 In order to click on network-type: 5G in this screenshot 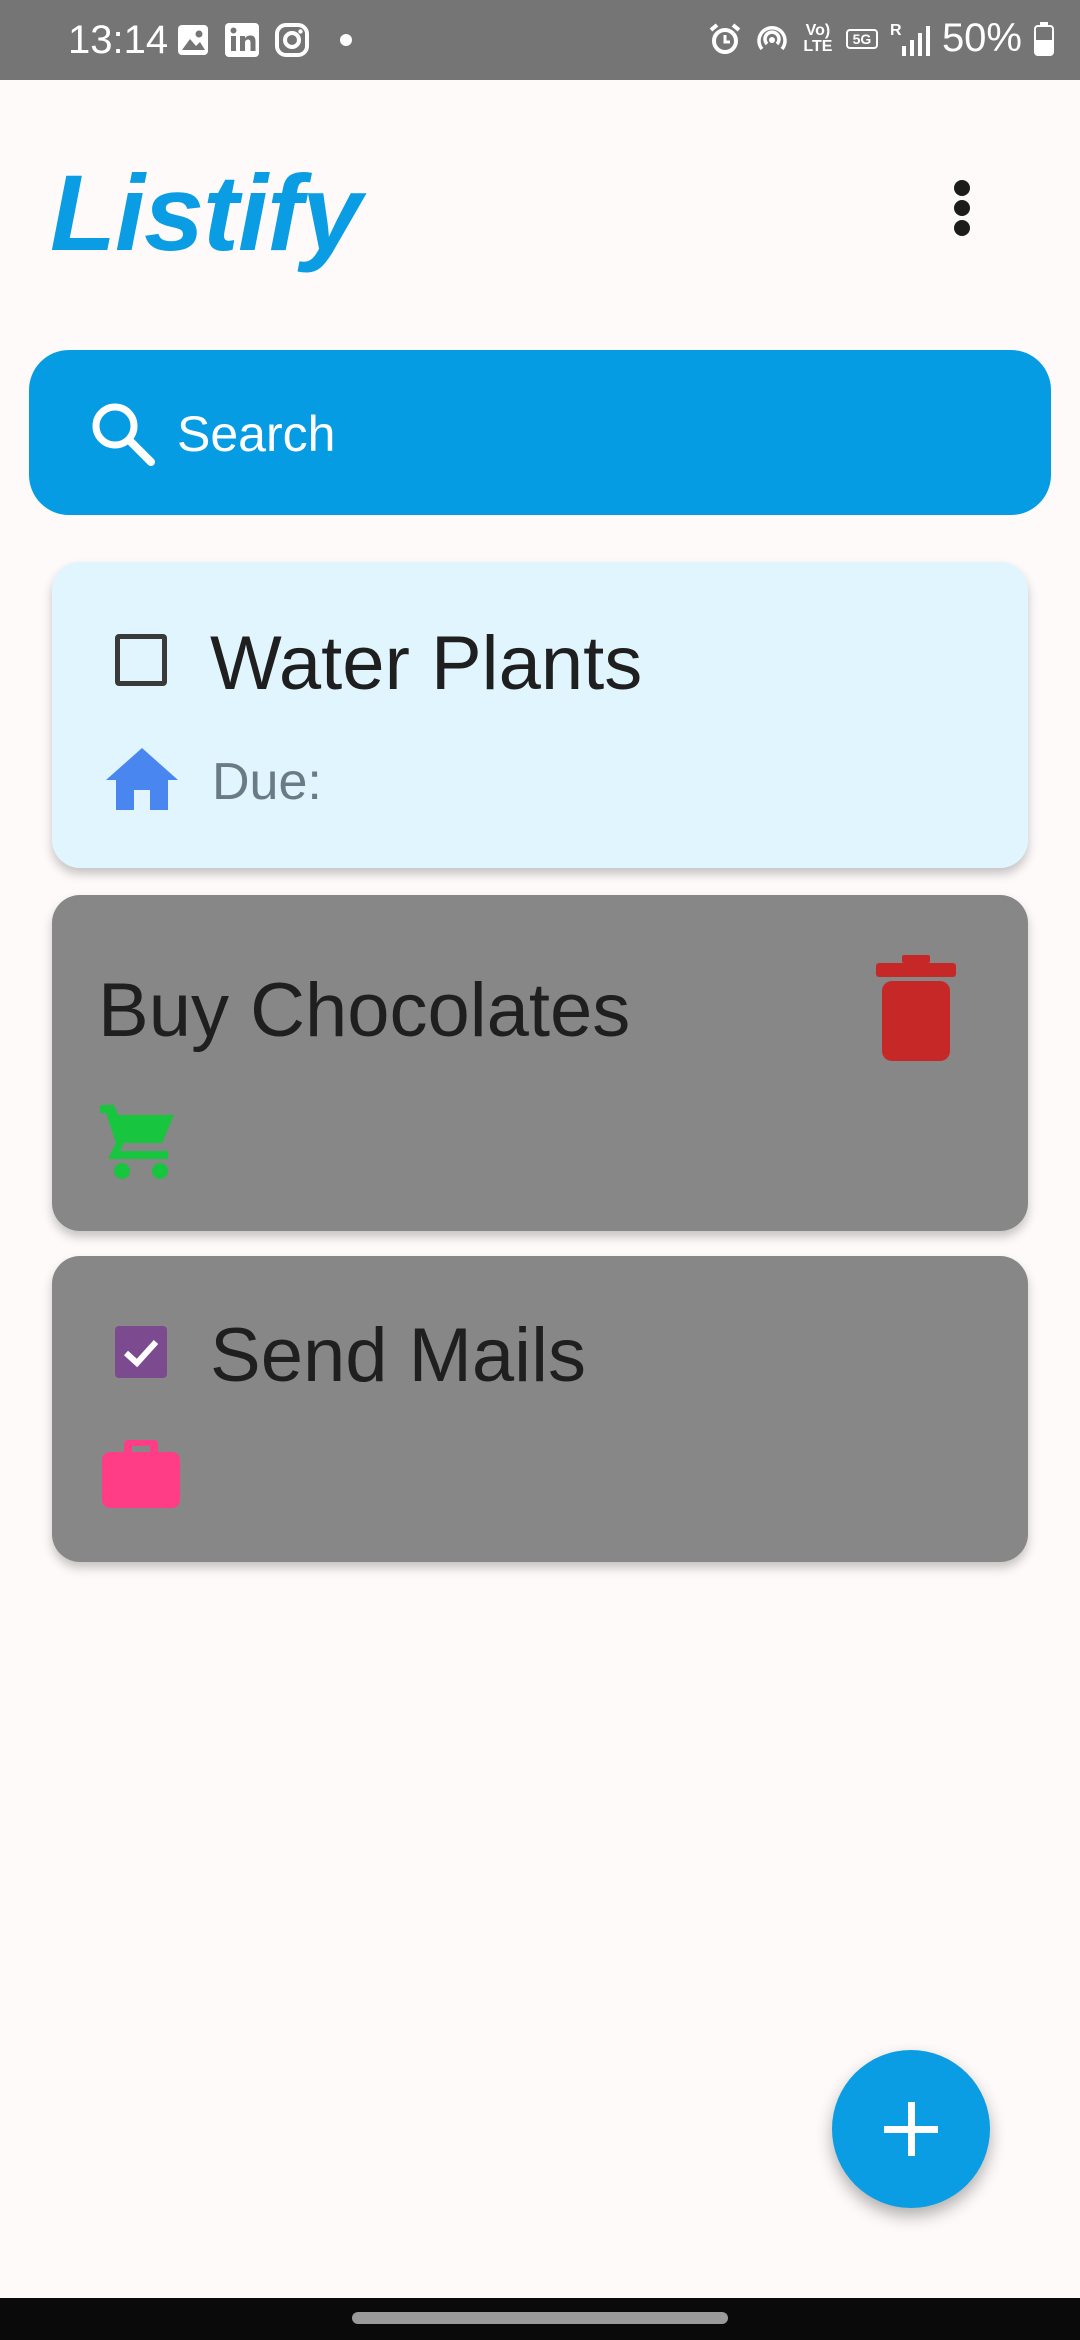, I will do `click(861, 38)`.